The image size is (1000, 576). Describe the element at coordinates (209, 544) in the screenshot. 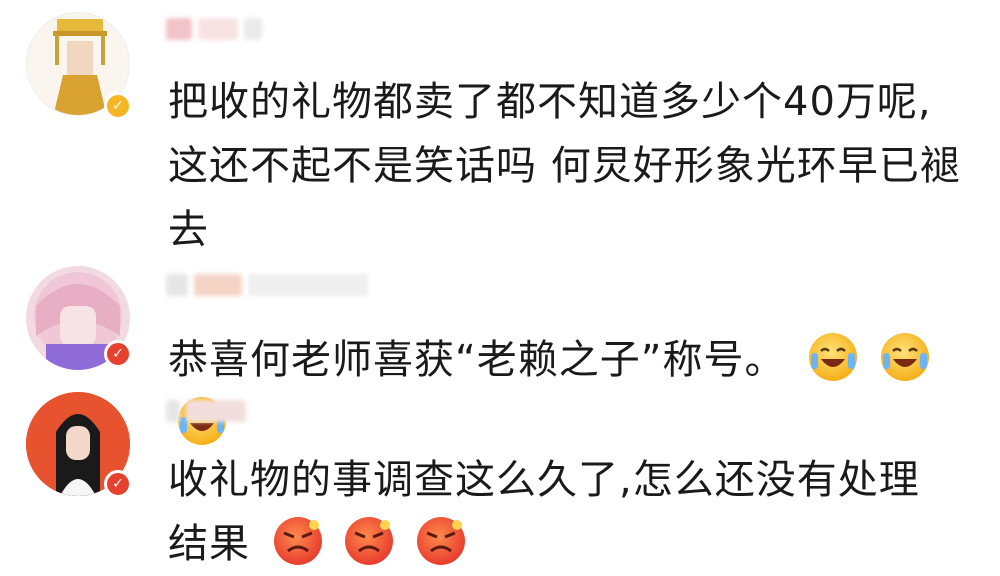

I see `comment-text-line: 结果` at that location.